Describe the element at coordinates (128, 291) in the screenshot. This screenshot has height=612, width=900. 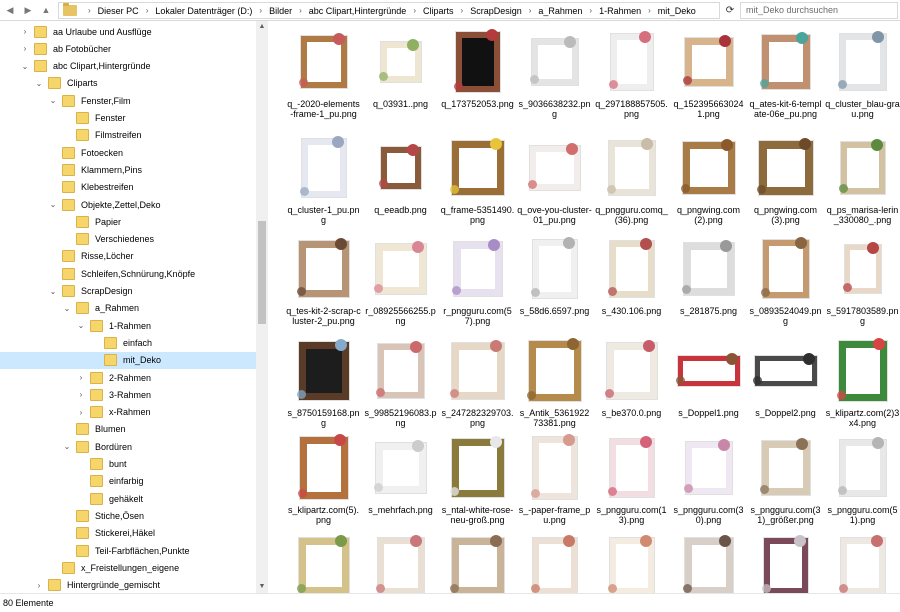
I see `tree-item: ⌄ ScrapDesign` at that location.